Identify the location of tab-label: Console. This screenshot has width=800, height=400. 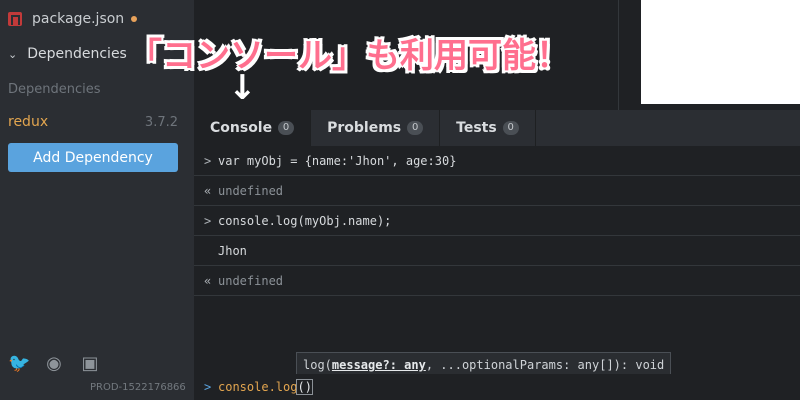
(241, 128).